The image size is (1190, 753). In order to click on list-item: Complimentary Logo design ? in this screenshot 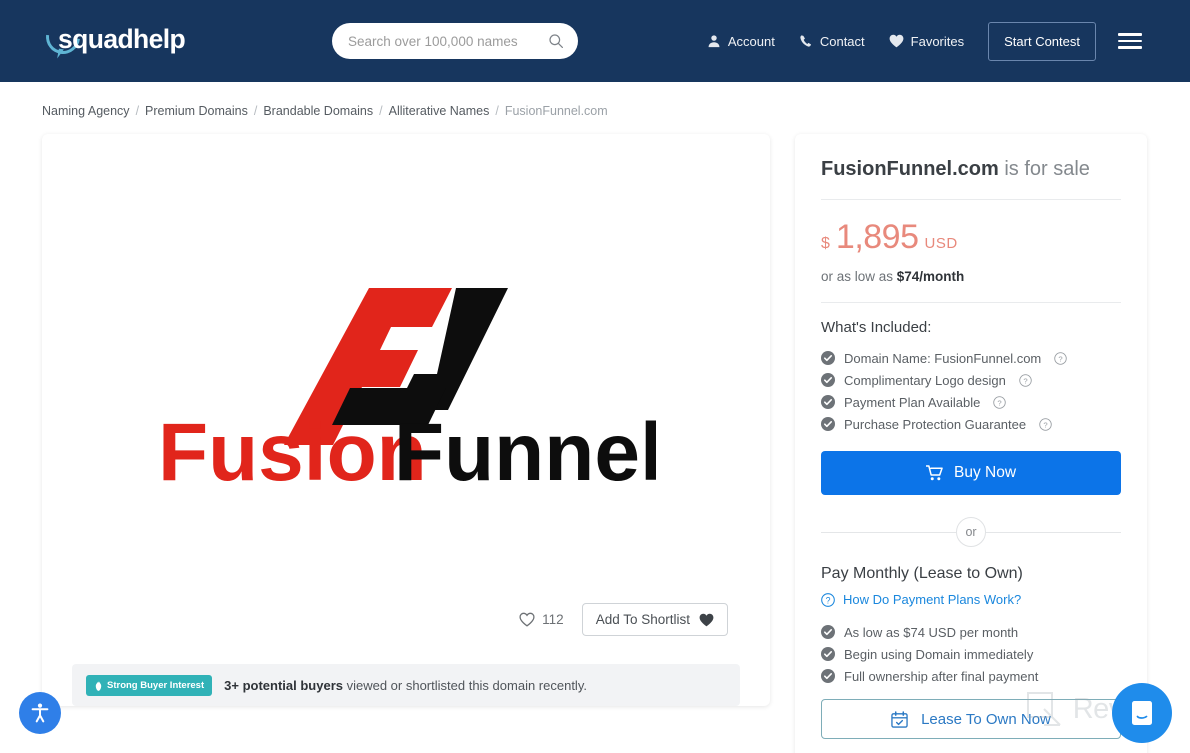, I will do `click(971, 380)`.